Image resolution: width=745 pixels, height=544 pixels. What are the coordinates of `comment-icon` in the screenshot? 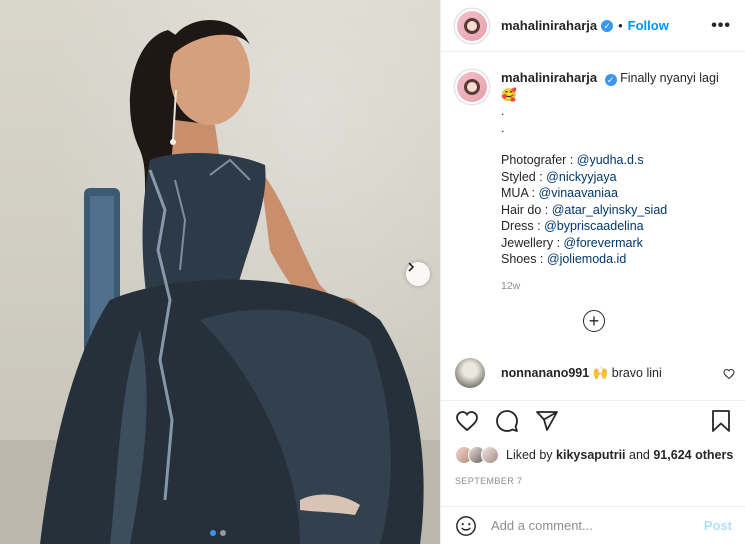 It's located at (507, 420).